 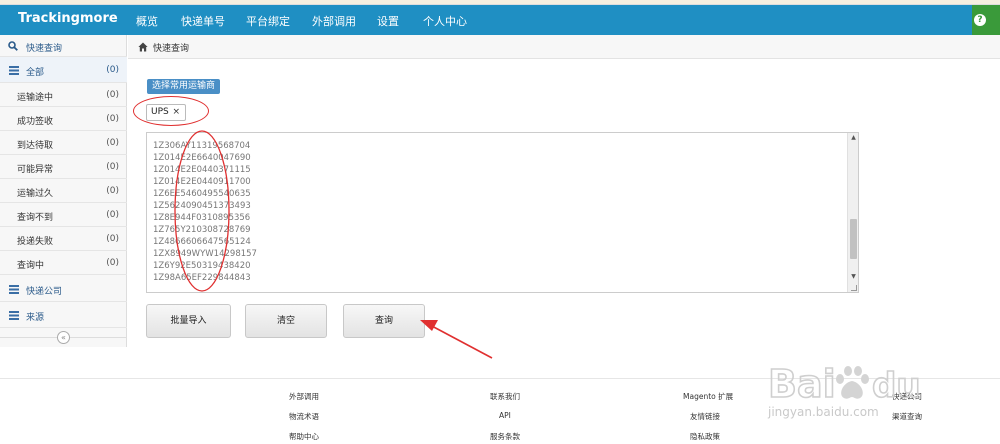 What do you see at coordinates (63, 215) in the screenshot?
I see `sidebar-item-not-found: 查询不到 (0)` at bounding box center [63, 215].